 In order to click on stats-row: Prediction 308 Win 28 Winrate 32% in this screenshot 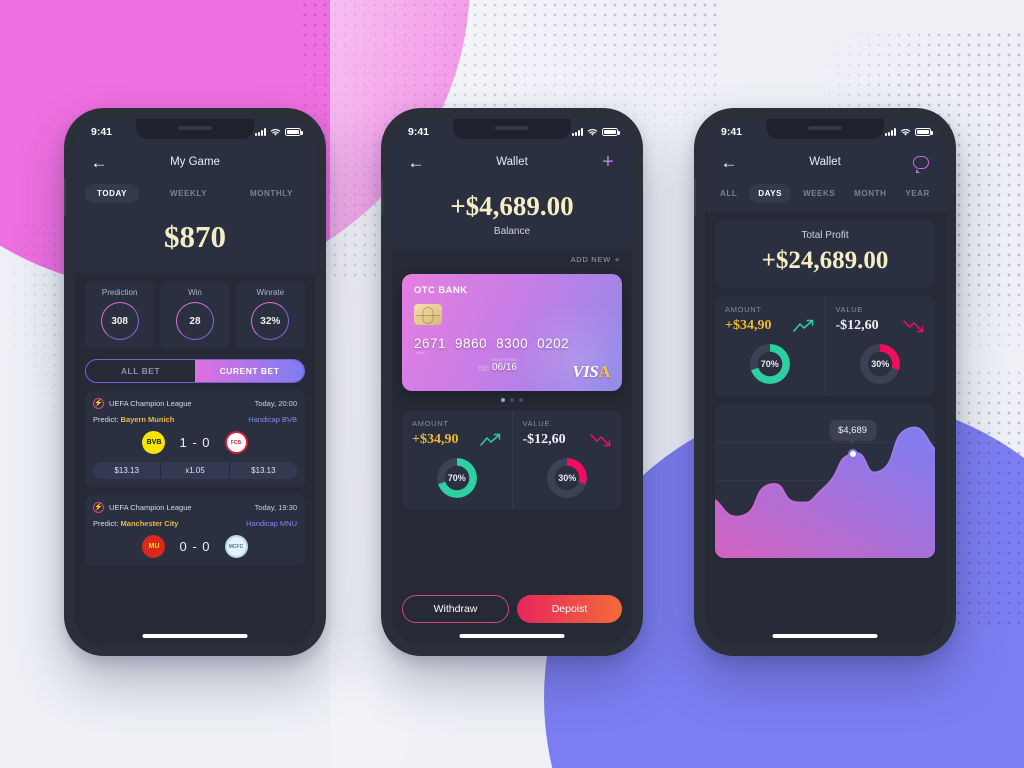, I will do `click(195, 311)`.